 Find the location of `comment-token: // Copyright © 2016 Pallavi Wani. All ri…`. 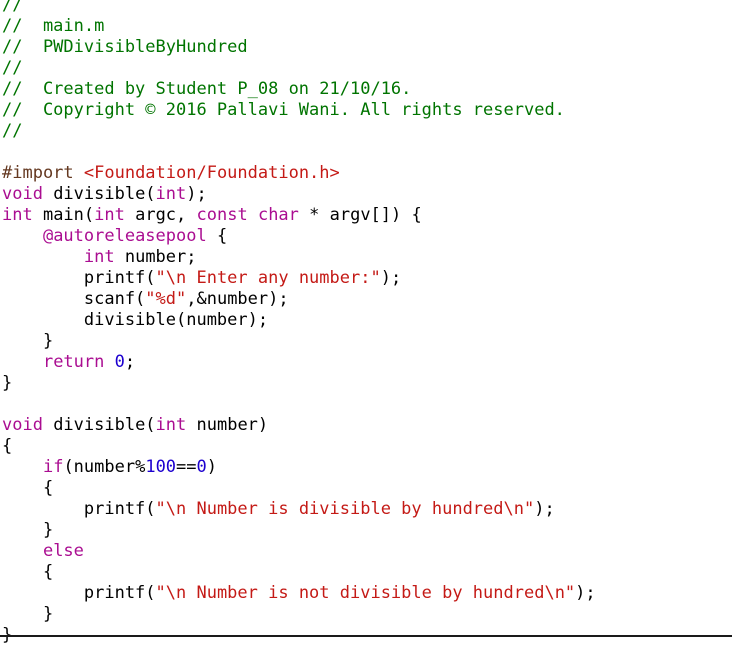

comment-token: // Copyright © 2016 Pallavi Wani. All ri… is located at coordinates (283, 110).